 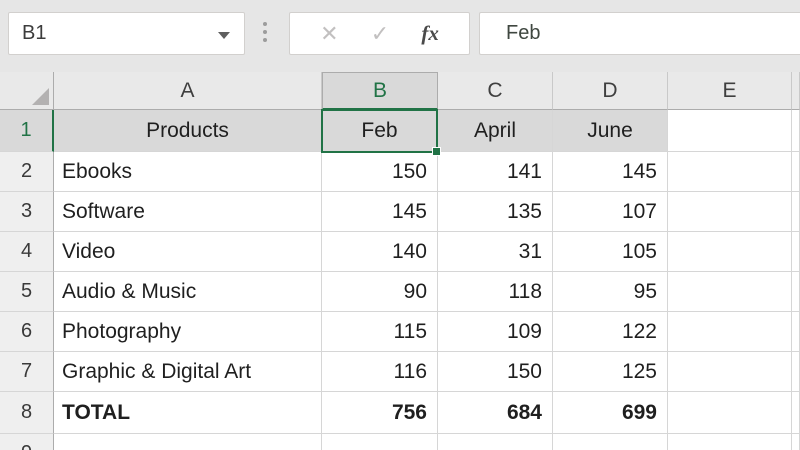 What do you see at coordinates (188, 442) in the screenshot?
I see `cell-A9` at bounding box center [188, 442].